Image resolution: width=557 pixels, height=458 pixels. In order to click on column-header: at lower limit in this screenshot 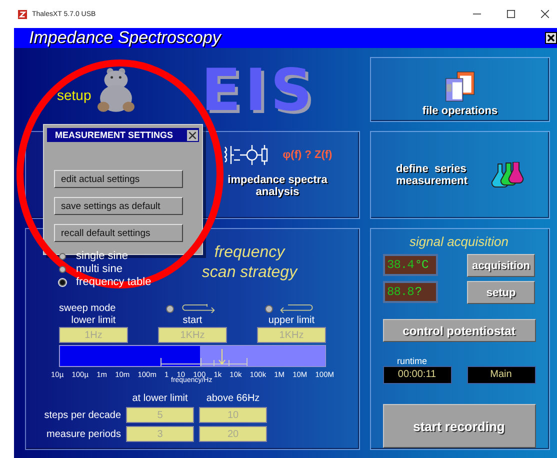, I will do `click(160, 398)`.